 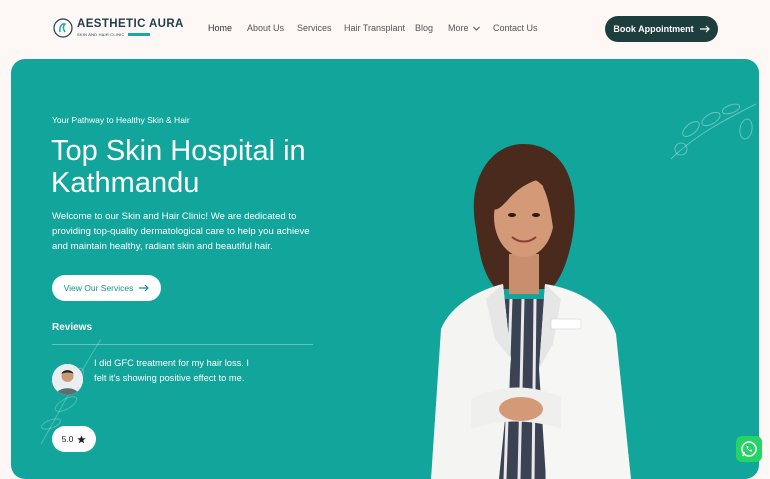 What do you see at coordinates (220, 28) in the screenshot?
I see `nav-home: Home` at bounding box center [220, 28].